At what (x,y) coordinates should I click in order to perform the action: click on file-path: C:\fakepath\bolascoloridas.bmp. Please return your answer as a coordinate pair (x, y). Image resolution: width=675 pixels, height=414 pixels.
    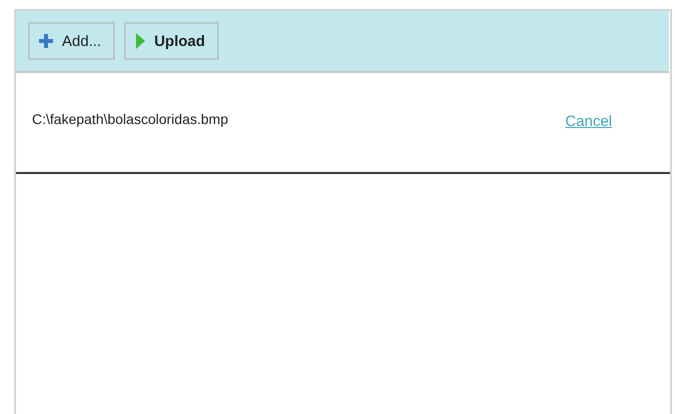
    Looking at the image, I should click on (130, 120).